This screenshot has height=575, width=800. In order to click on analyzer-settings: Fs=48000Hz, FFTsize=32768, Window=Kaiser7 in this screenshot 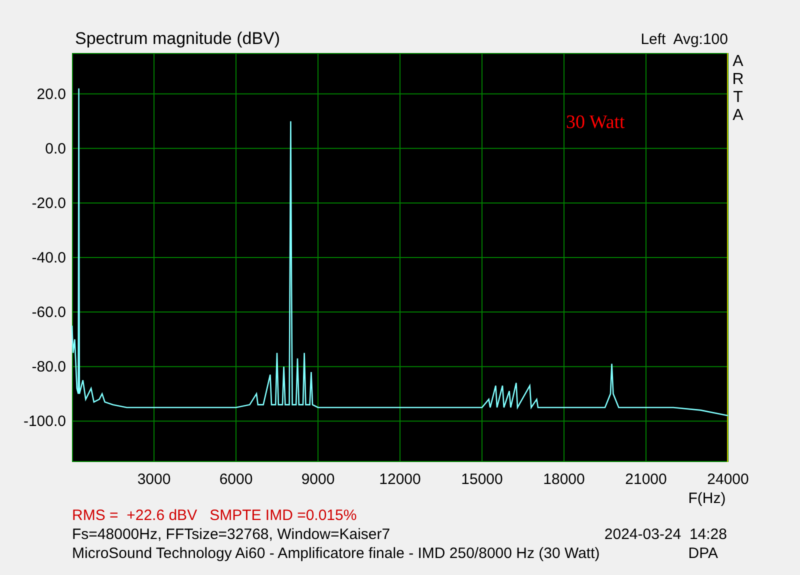, I will do `click(231, 534)`.